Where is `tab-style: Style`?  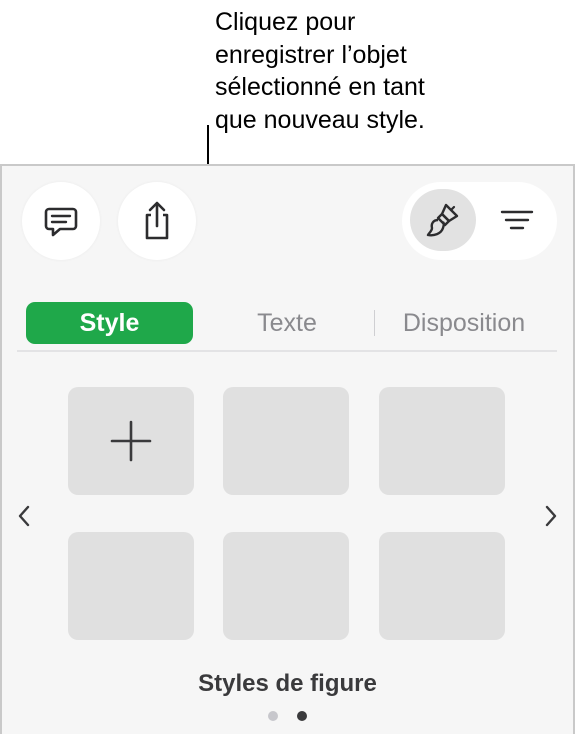 tab-style: Style is located at coordinates (109, 323).